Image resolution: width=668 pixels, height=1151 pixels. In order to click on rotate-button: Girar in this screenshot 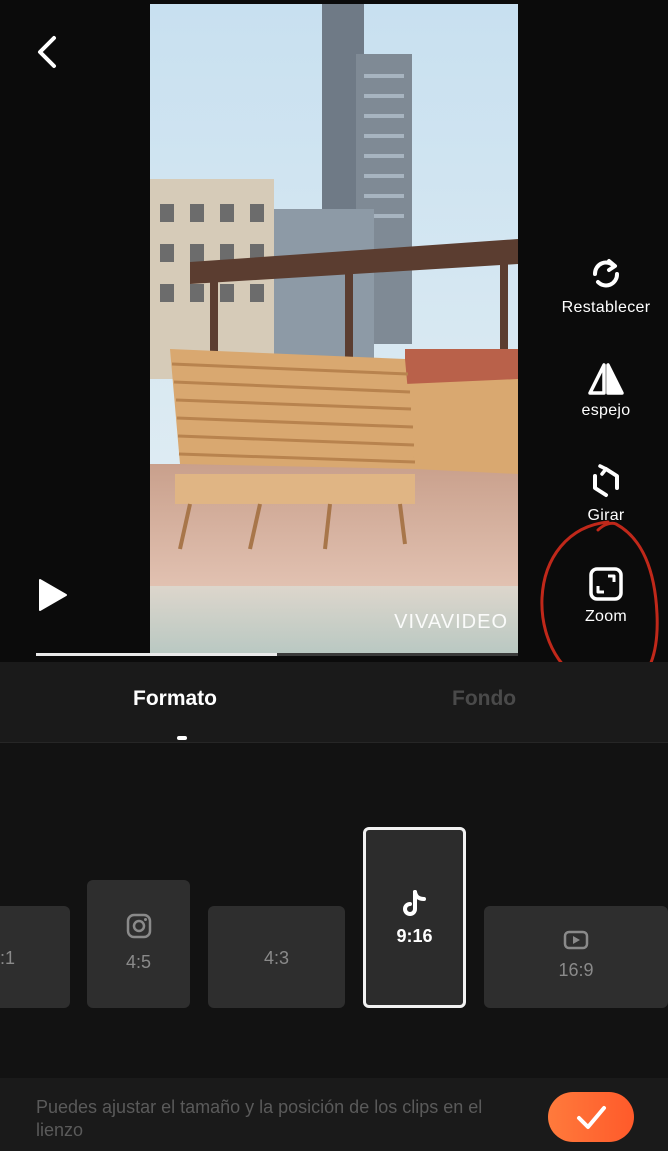, I will do `click(606, 494)`.